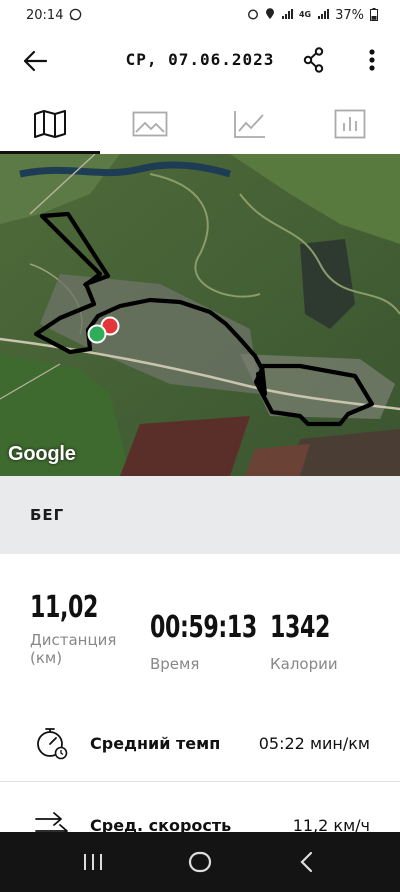 This screenshot has width=400, height=892. I want to click on app-header: СР, 07.06.2023, so click(200, 61).